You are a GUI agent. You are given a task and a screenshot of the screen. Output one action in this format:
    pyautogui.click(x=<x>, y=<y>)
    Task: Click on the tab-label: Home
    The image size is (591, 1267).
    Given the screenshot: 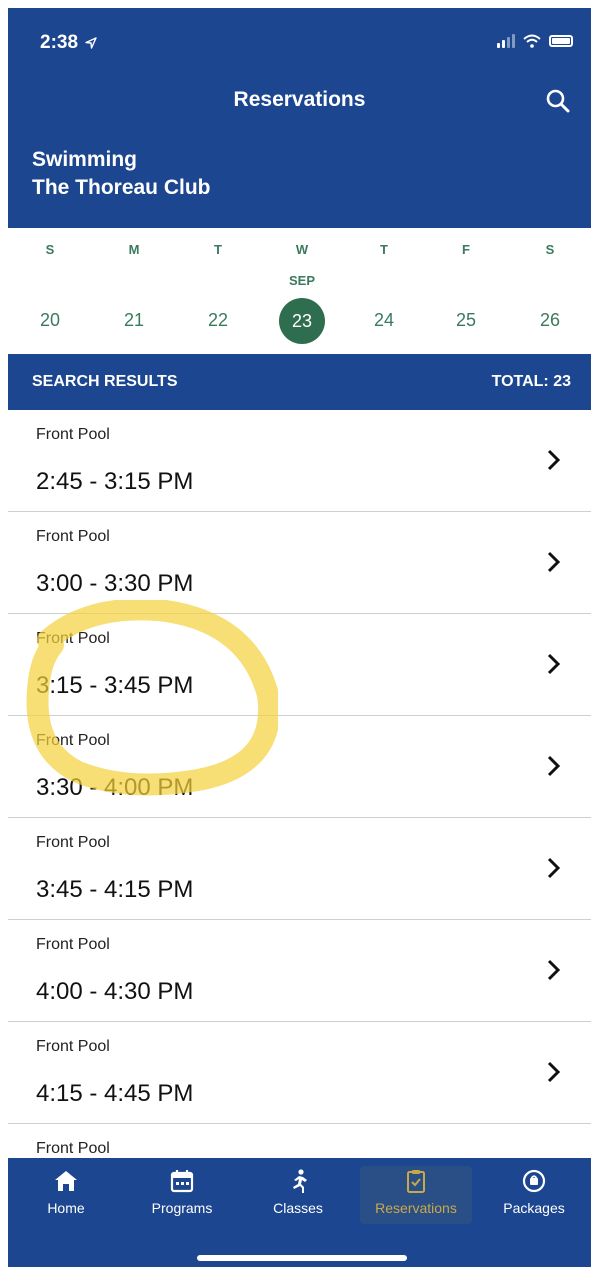 What is the action you would take?
    pyautogui.click(x=66, y=1208)
    